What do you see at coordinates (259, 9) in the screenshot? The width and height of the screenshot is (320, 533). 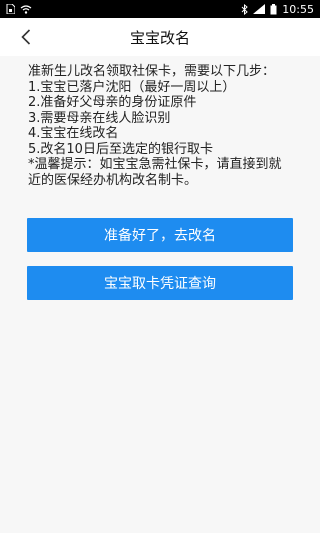 I see `signal-icon` at bounding box center [259, 9].